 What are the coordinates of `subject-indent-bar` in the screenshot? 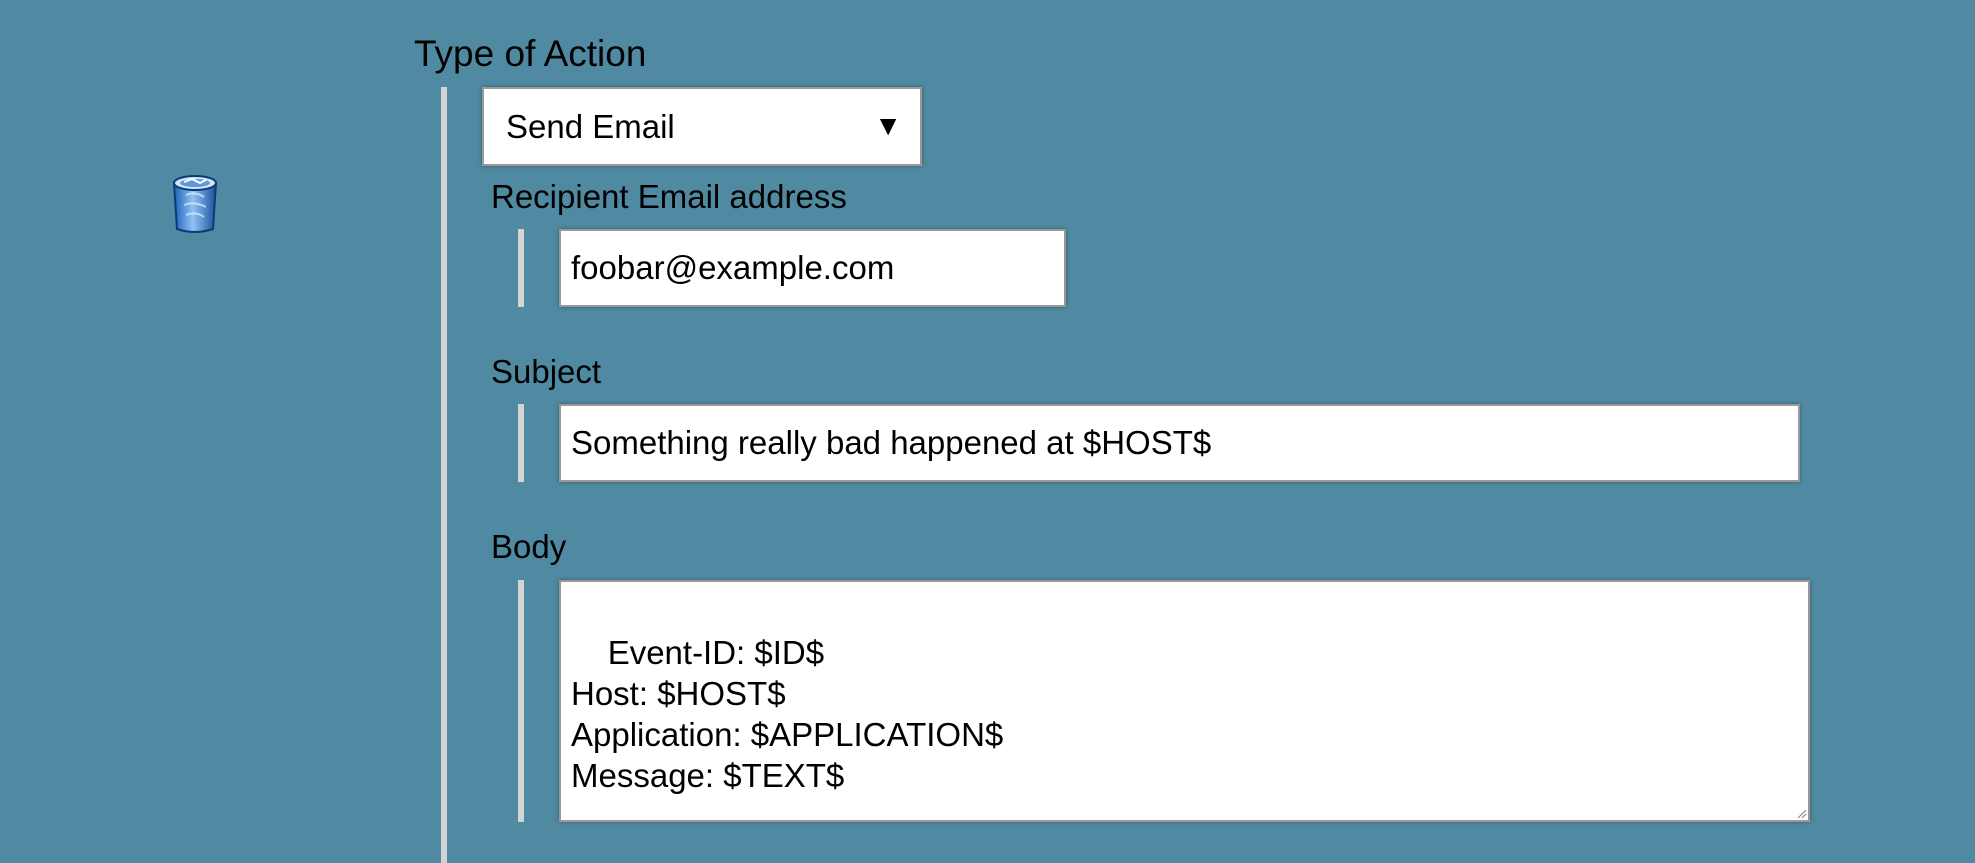 It's located at (521, 443).